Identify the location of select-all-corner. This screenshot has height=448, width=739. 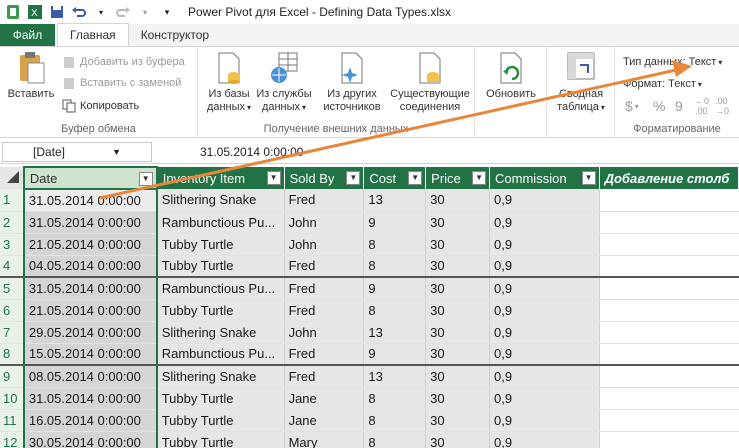
(12, 178).